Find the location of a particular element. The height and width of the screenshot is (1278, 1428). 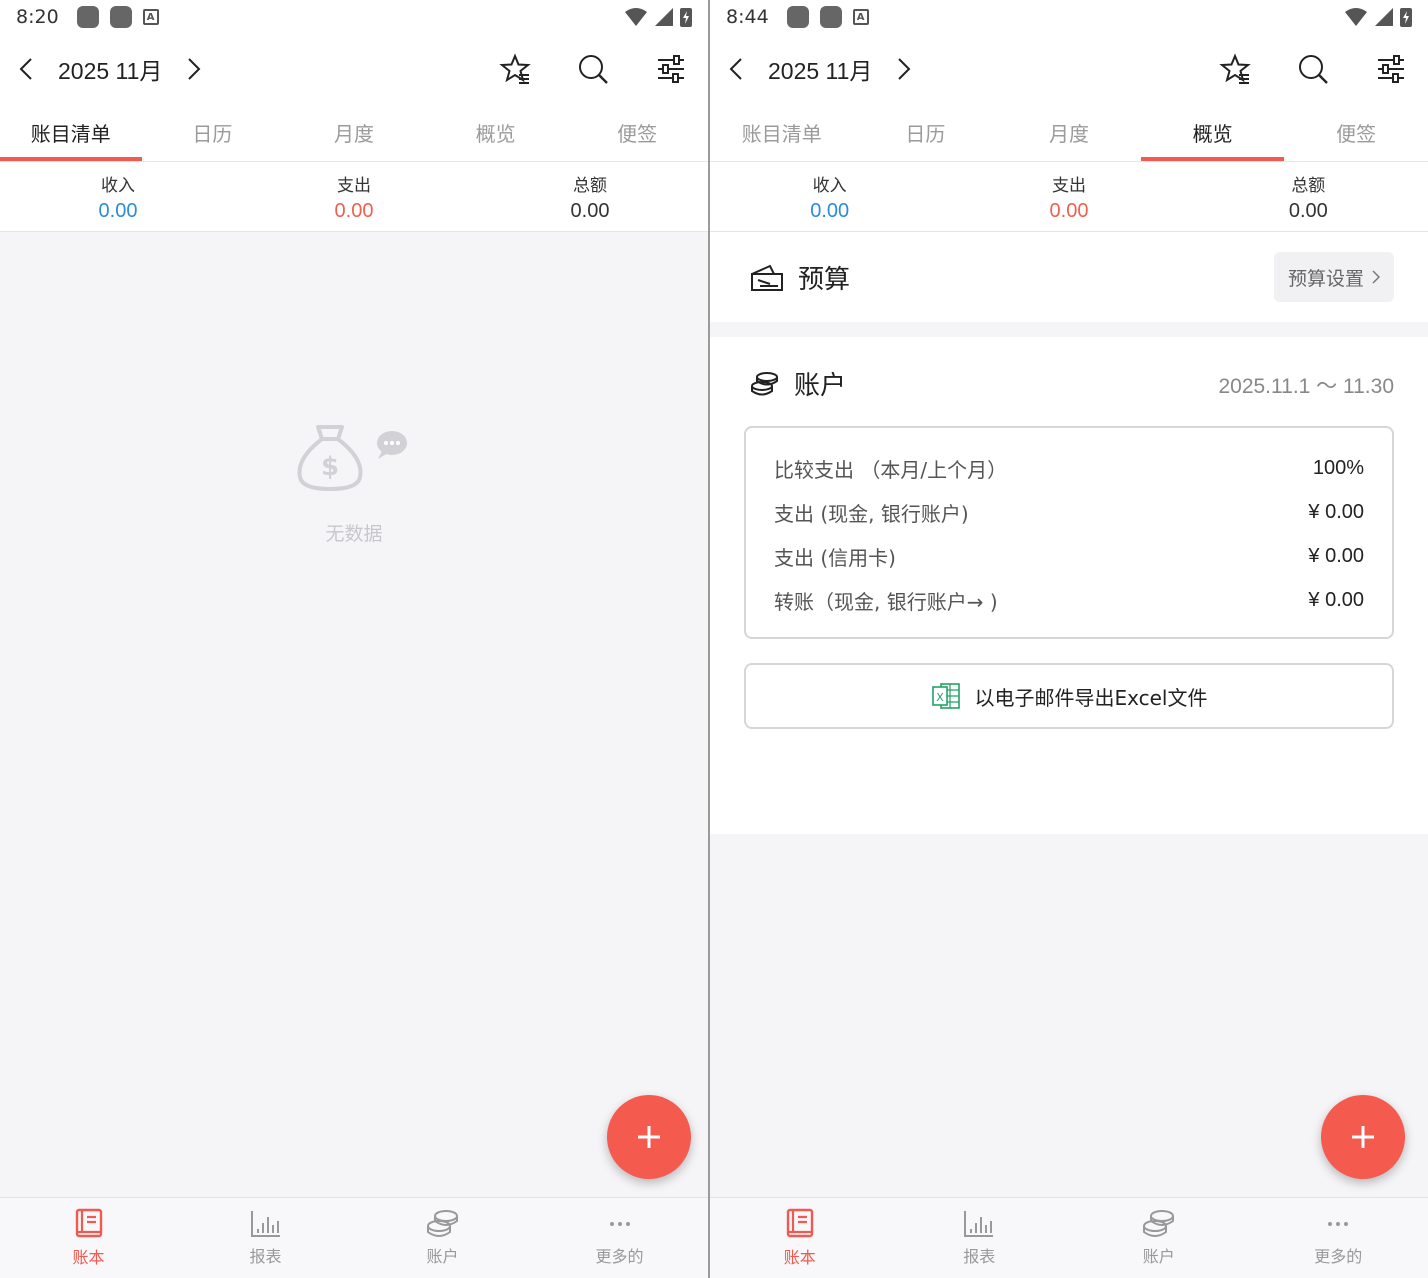

credit-expense-value: ¥ 0.00 is located at coordinates (1336, 555).